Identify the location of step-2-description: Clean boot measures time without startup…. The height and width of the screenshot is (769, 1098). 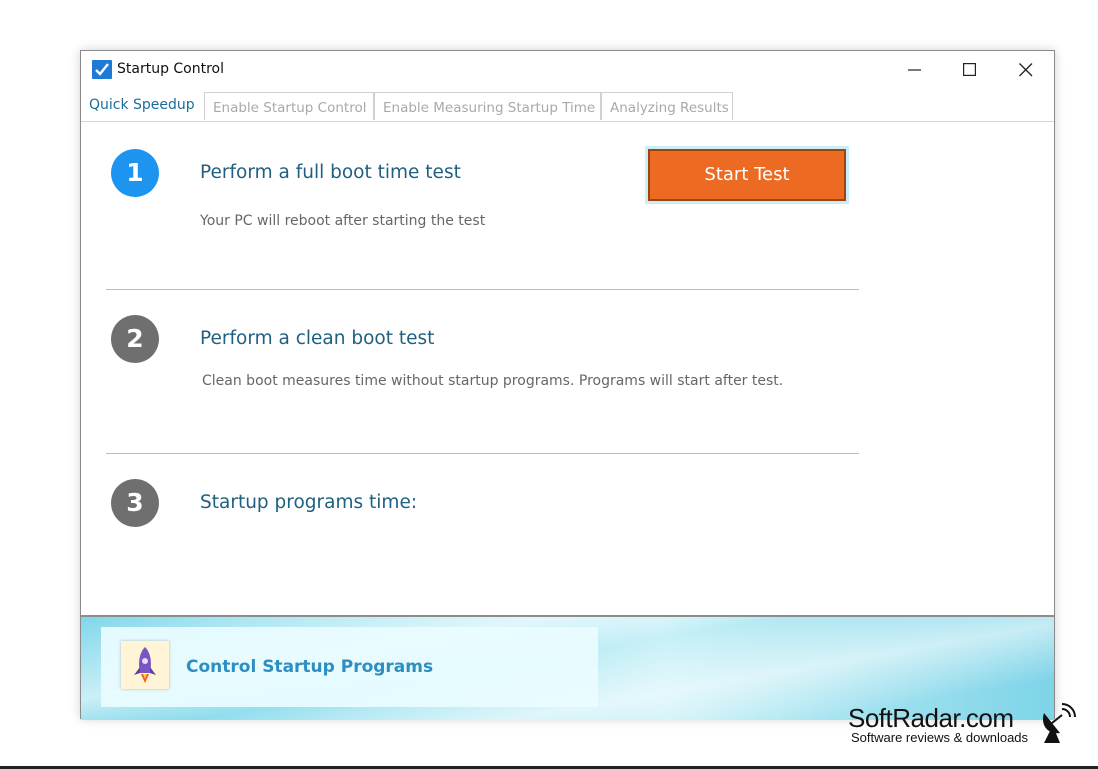
(493, 381).